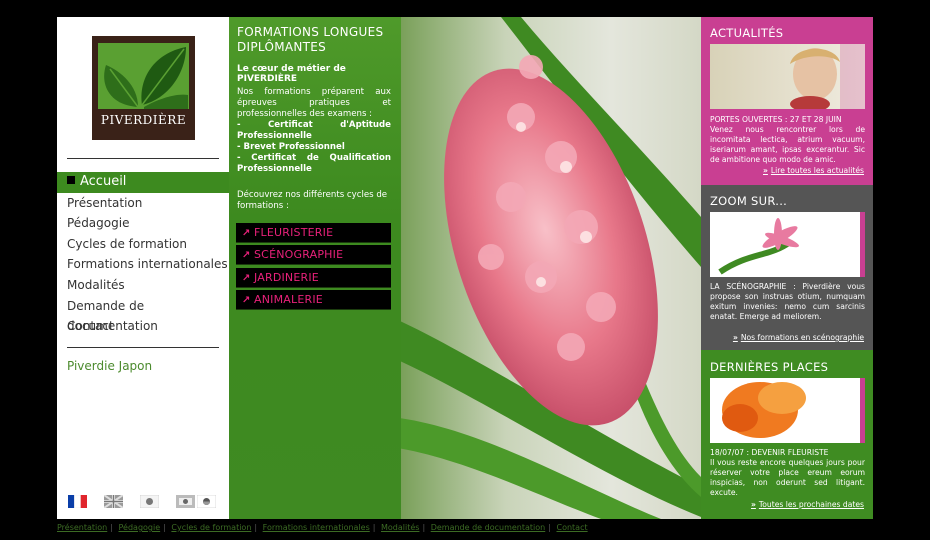  Describe the element at coordinates (143, 76) in the screenshot. I see `leaves-icon` at that location.